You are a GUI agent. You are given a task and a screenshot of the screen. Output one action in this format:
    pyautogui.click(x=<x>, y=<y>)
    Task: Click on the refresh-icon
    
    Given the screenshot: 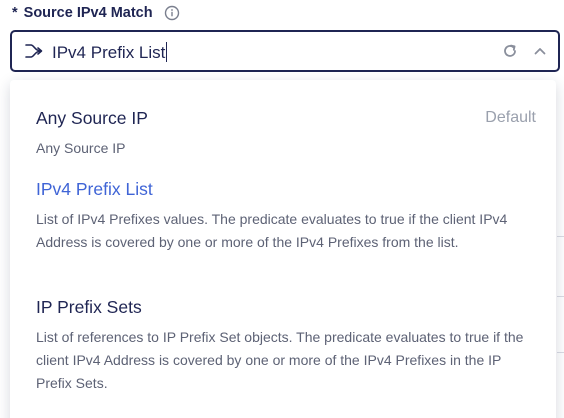 What is the action you would take?
    pyautogui.click(x=510, y=51)
    